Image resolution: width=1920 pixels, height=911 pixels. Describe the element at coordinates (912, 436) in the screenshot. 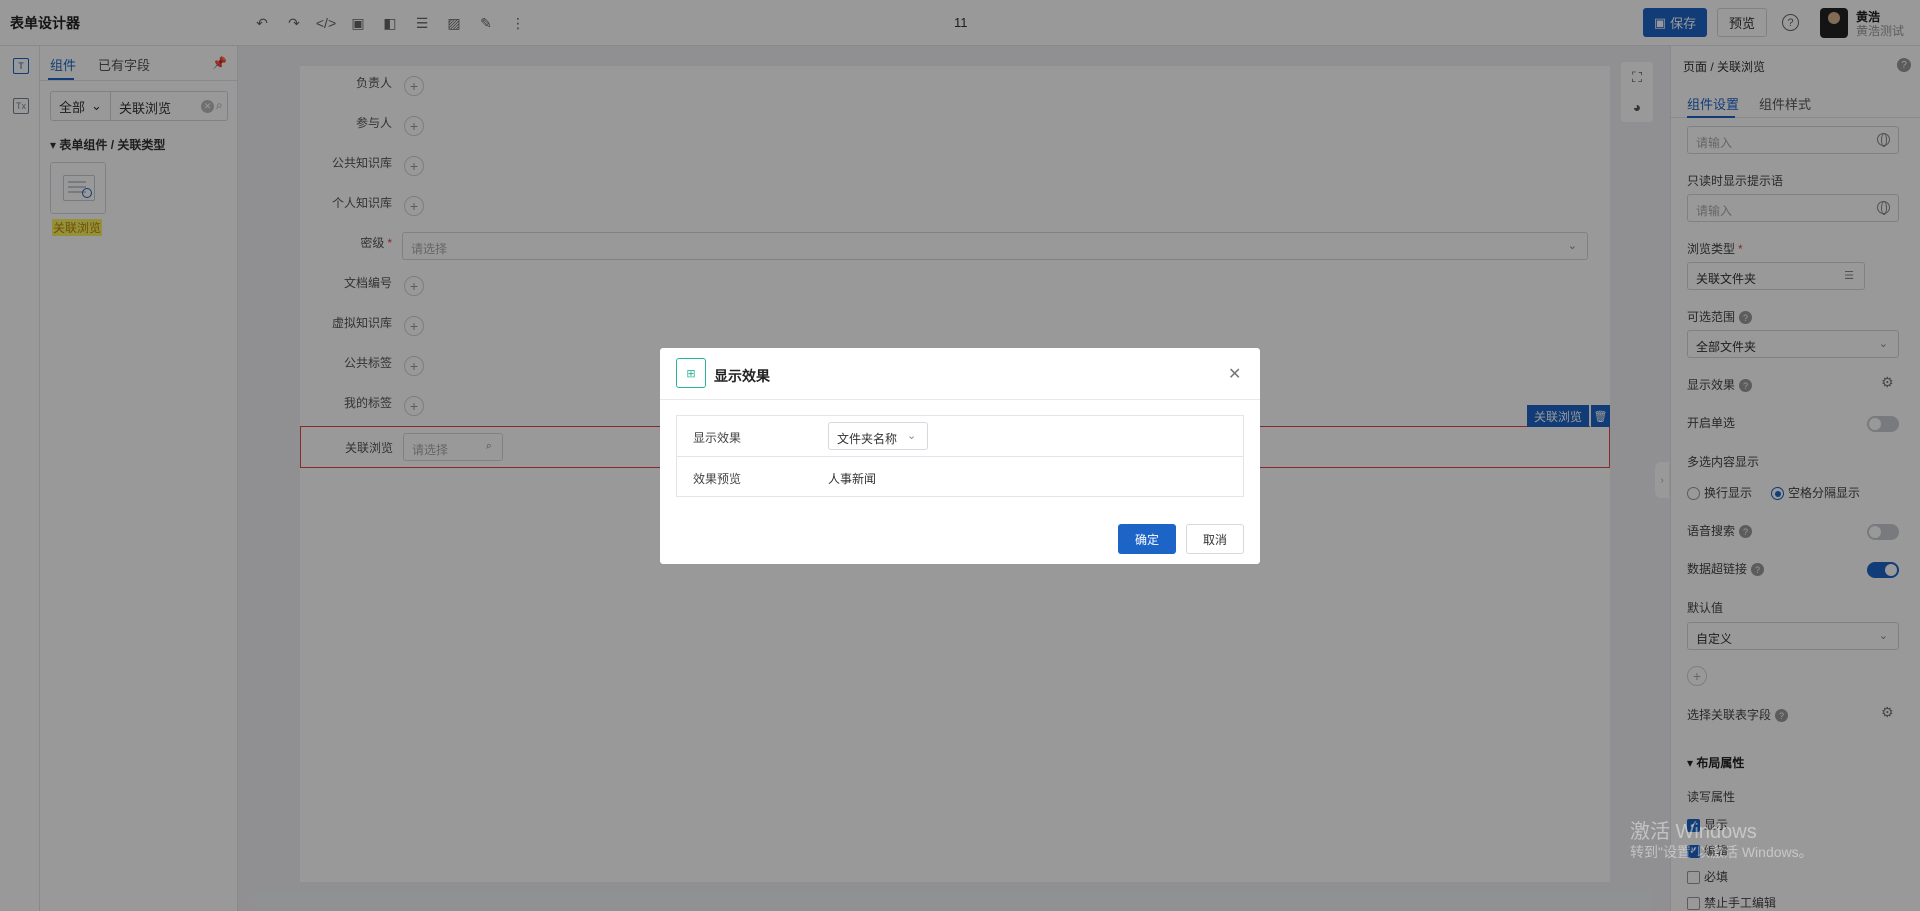

I see `chevron-down-icon: ⌄` at that location.